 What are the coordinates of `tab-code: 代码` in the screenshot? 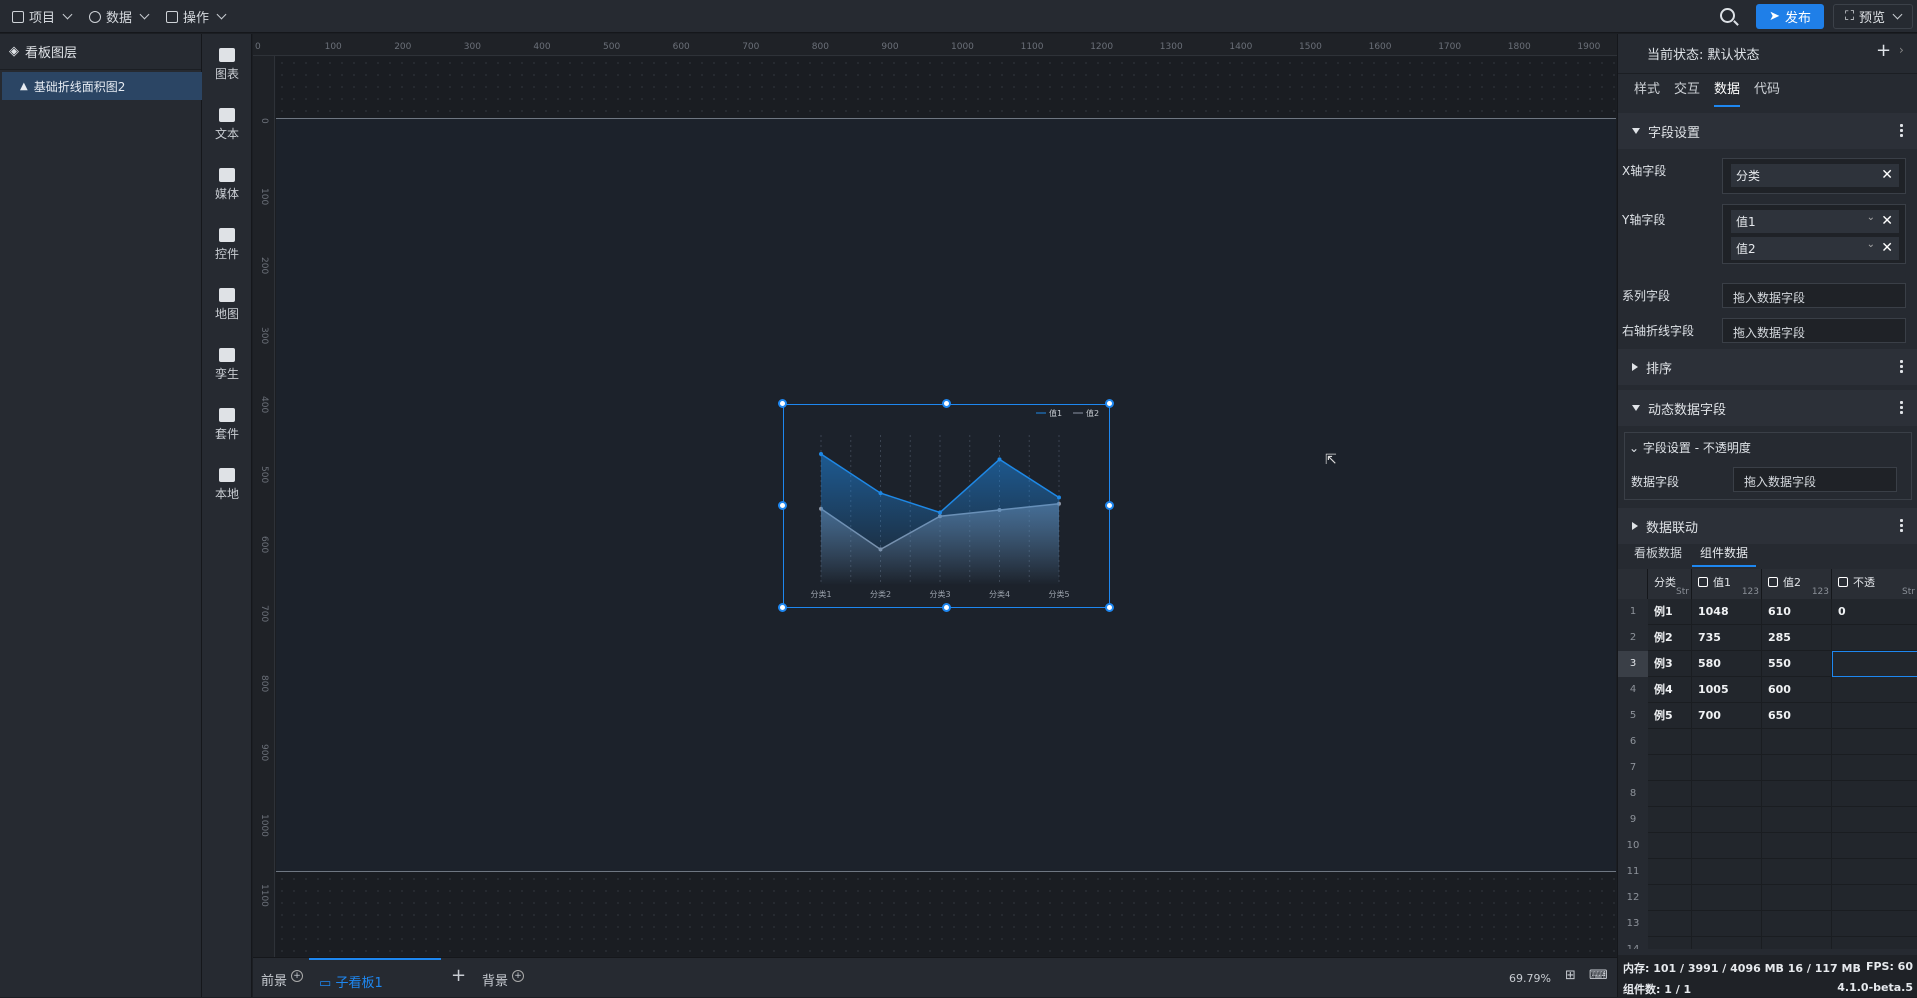 It's located at (1767, 92).